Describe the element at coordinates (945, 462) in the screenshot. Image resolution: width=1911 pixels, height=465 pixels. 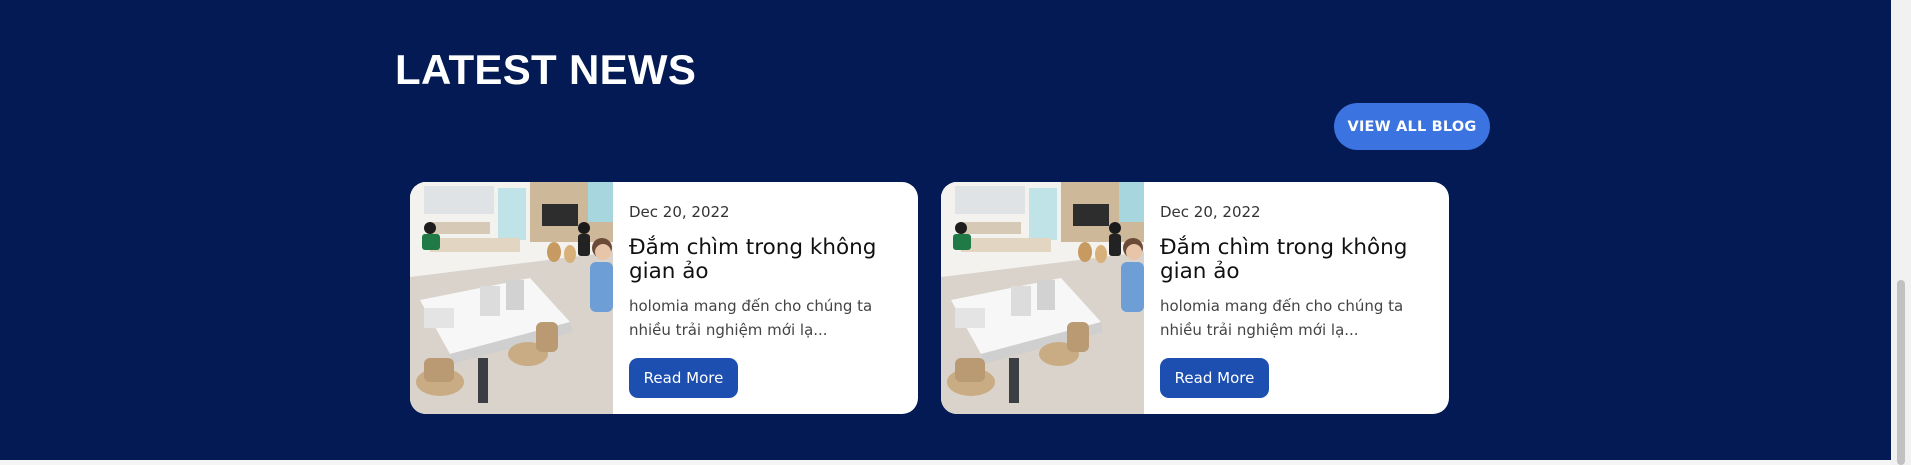
I see `page-bottom-edge` at that location.